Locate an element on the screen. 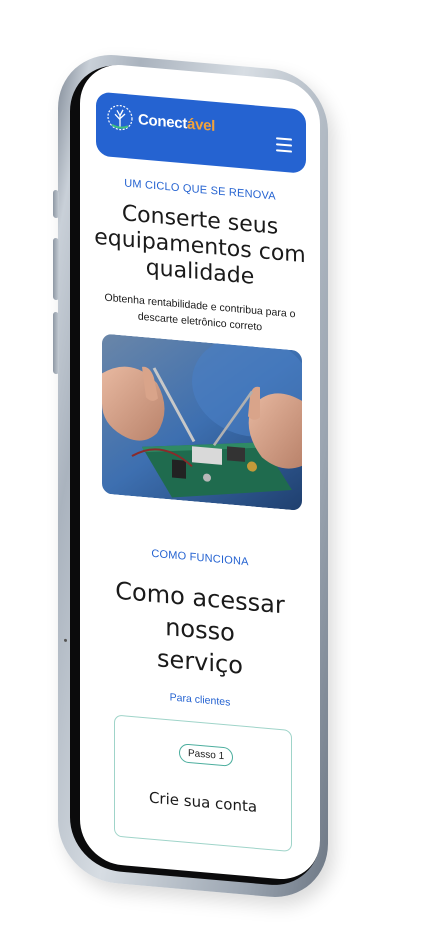 The image size is (430, 932). how-it-works-eyebrow: COMO FUNCIONA is located at coordinates (200, 558).